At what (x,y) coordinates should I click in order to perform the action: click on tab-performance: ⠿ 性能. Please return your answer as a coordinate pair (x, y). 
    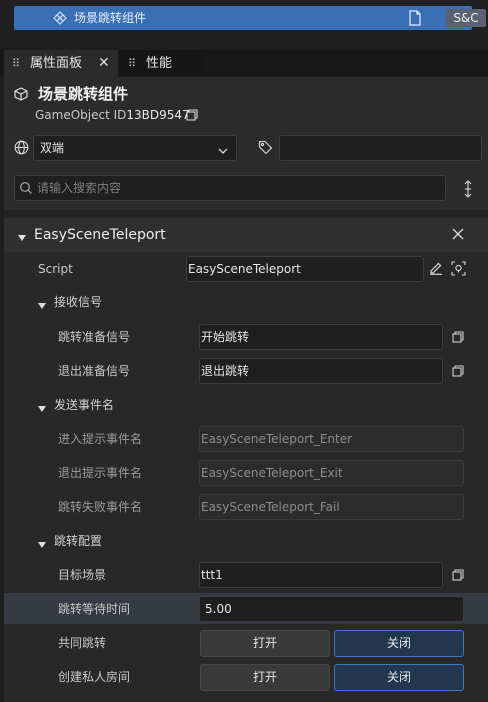
    Looking at the image, I should click on (163, 63).